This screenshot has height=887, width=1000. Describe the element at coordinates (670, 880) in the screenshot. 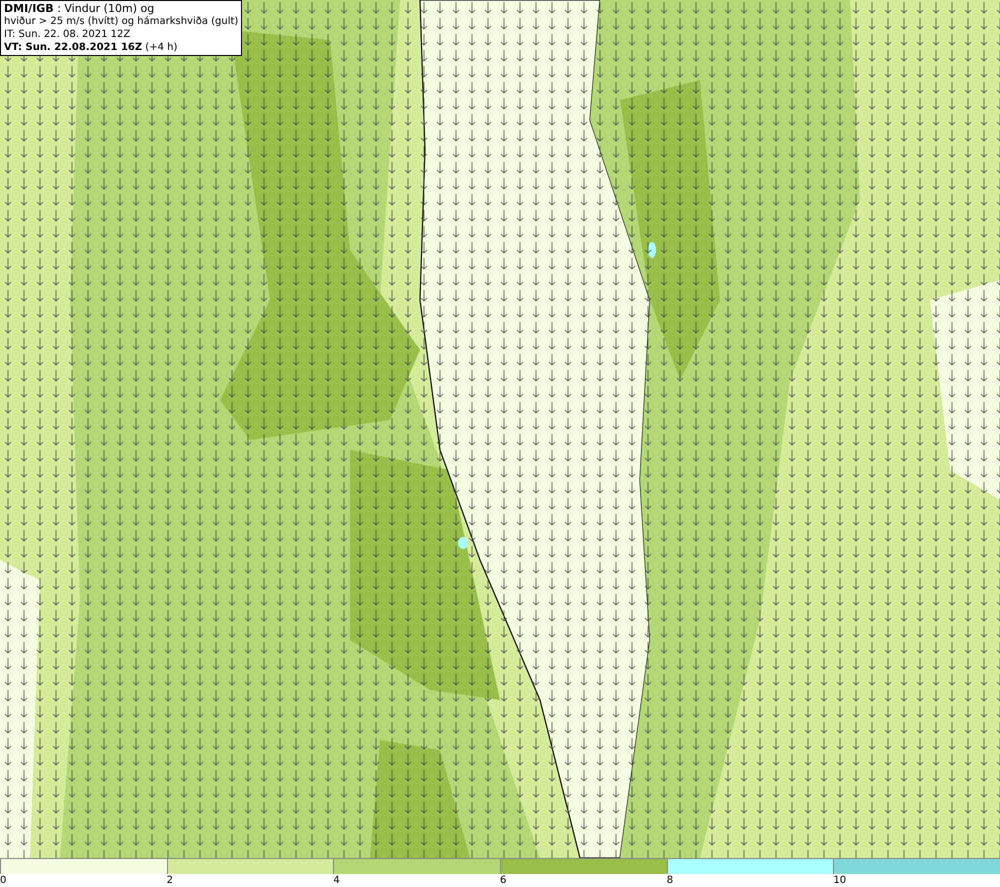

I see `colorbar-tick-label: 8` at that location.